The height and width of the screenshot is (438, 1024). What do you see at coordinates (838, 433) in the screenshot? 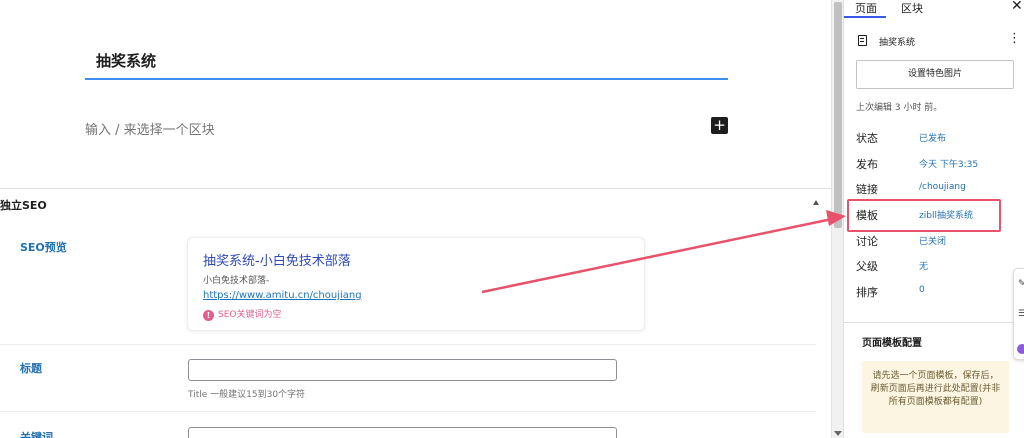
I see `scroll-down-arrow-icon` at bounding box center [838, 433].